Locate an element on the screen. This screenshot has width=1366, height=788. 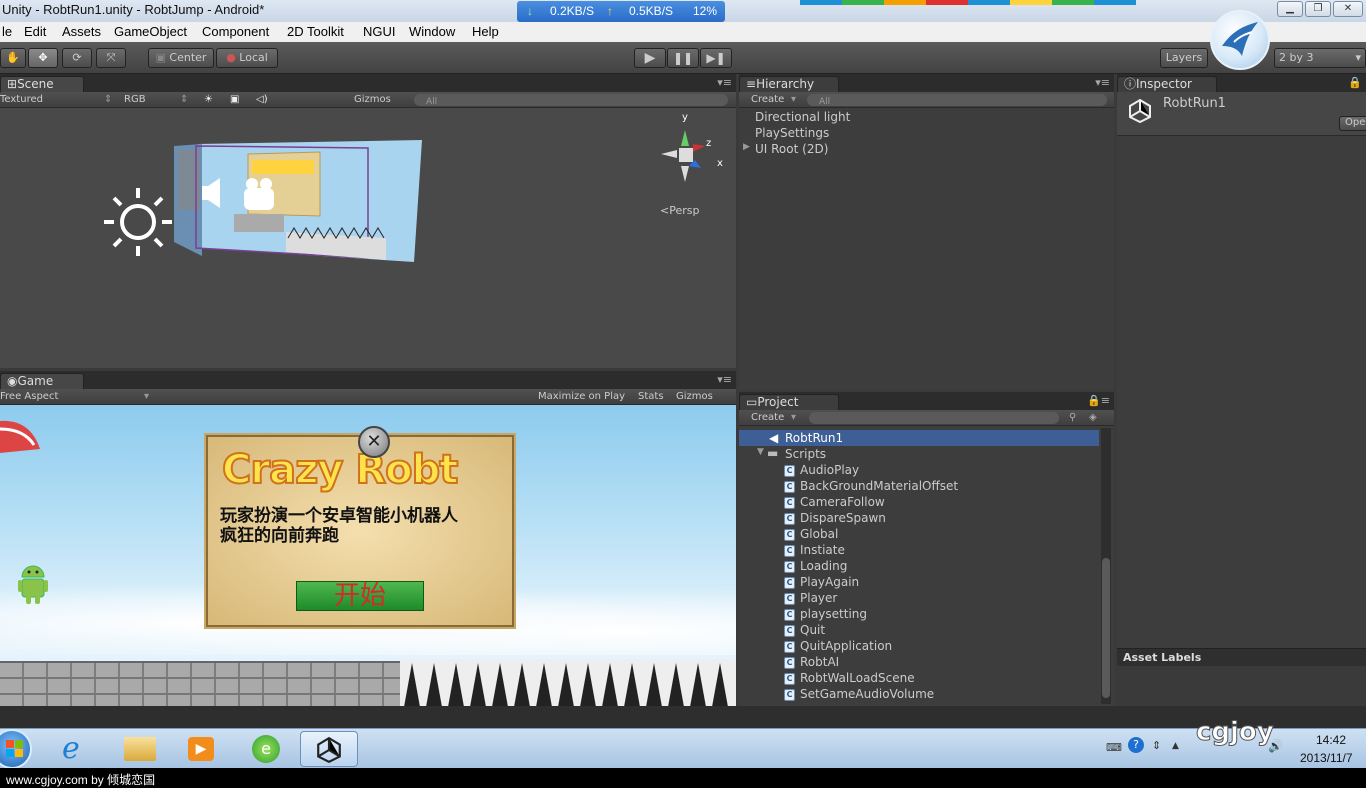
close-dialog-button: ✕ is located at coordinates (374, 442).